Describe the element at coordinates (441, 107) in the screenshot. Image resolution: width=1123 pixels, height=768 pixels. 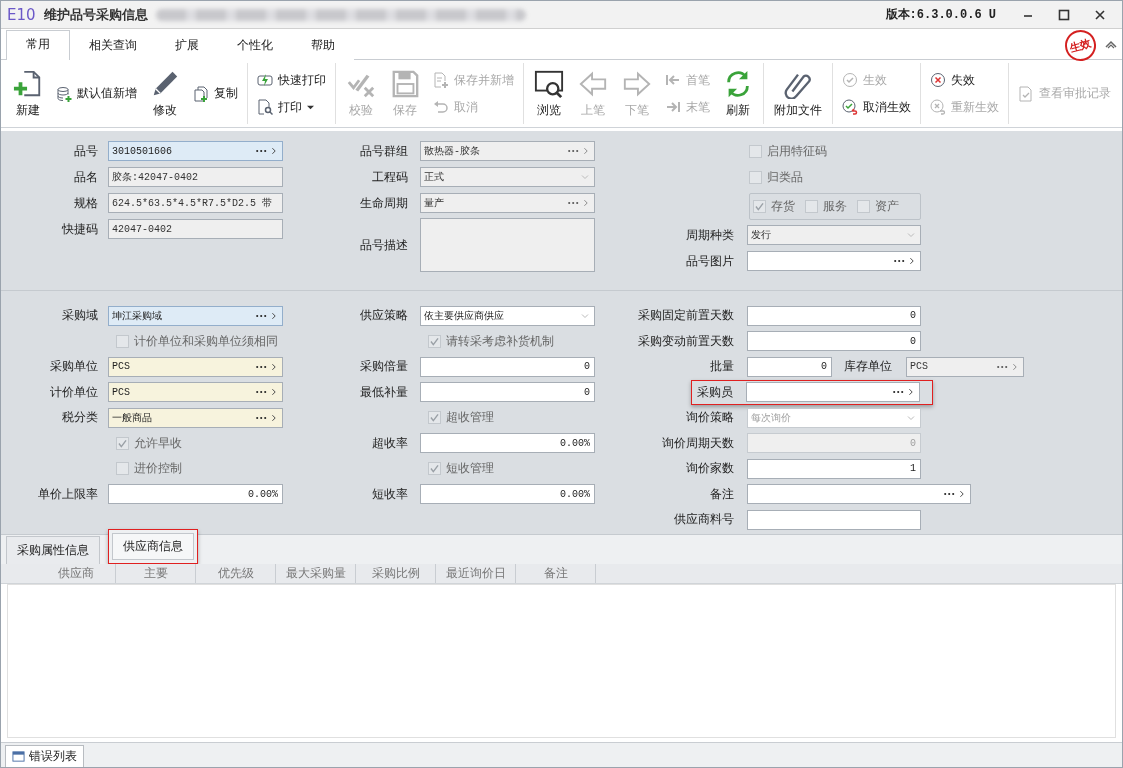
I see `undo-icon` at that location.